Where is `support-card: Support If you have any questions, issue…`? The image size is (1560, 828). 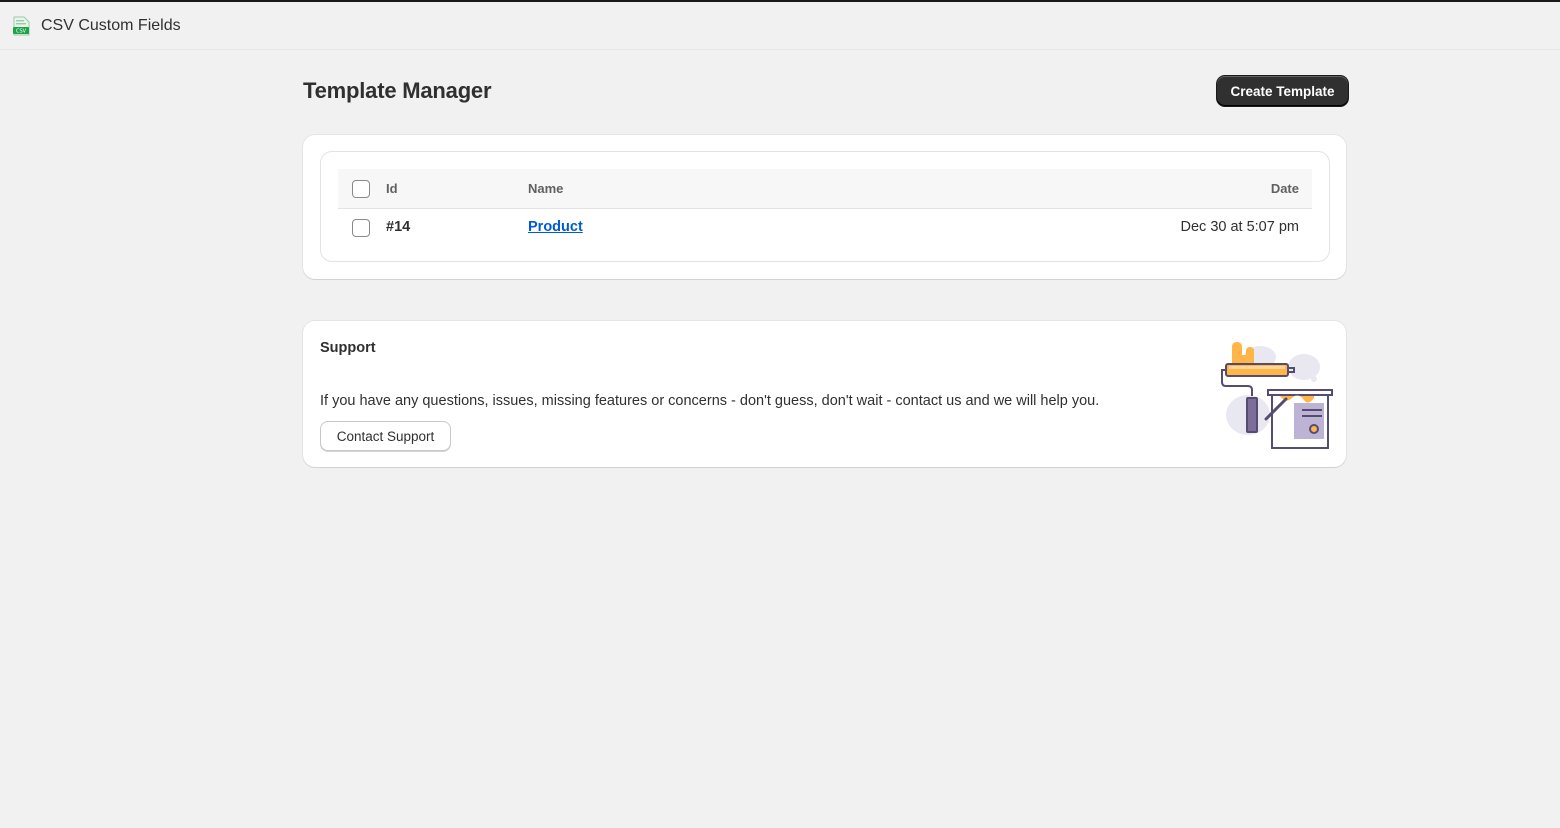
support-card: Support If you have any questions, issue… is located at coordinates (824, 394).